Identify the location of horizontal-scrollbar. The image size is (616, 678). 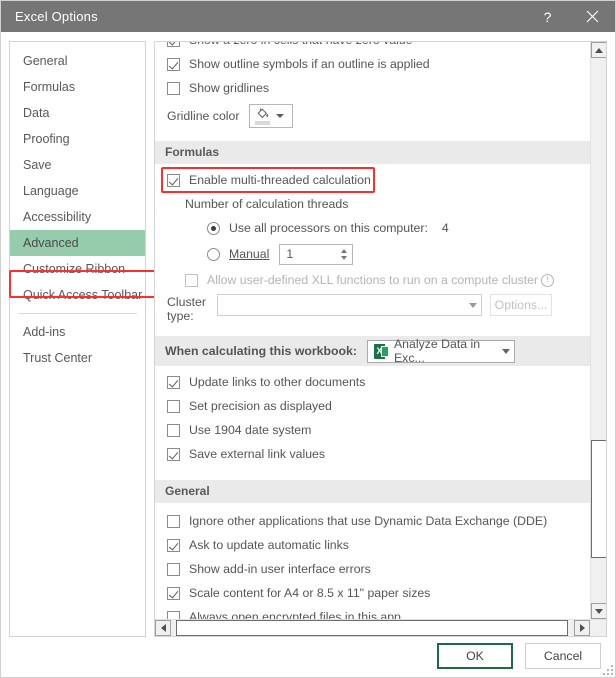
(380, 627).